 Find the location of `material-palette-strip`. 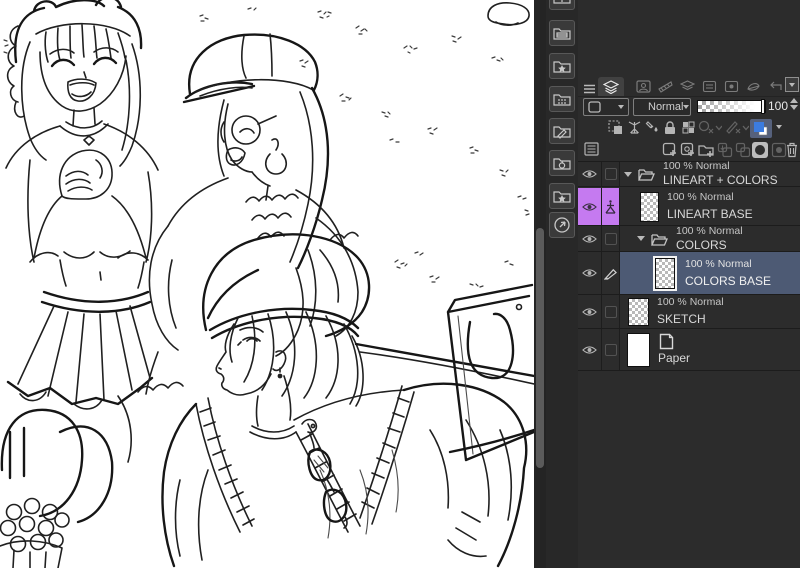

material-palette-strip is located at coordinates (562, 284).